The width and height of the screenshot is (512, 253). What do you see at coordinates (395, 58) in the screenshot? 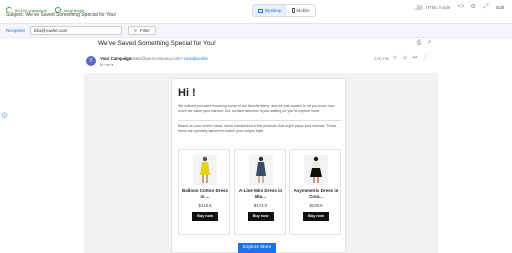
I see `star-icon: ☆` at bounding box center [395, 58].